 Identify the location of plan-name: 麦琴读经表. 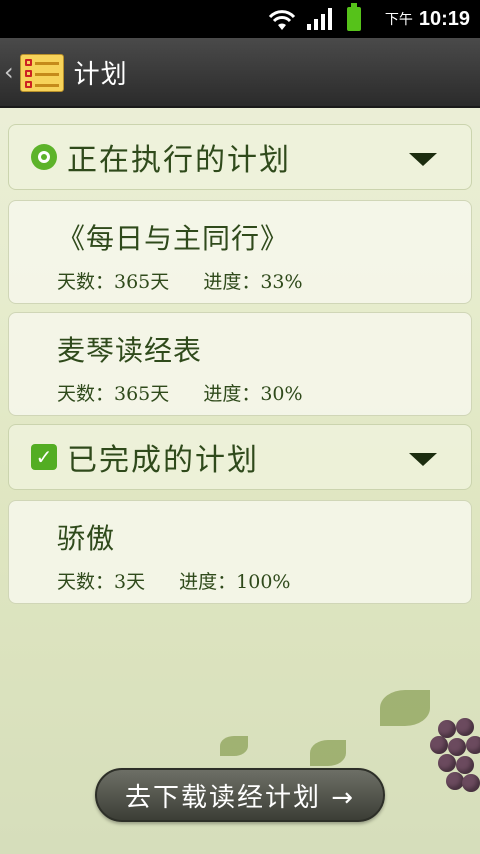
(130, 350).